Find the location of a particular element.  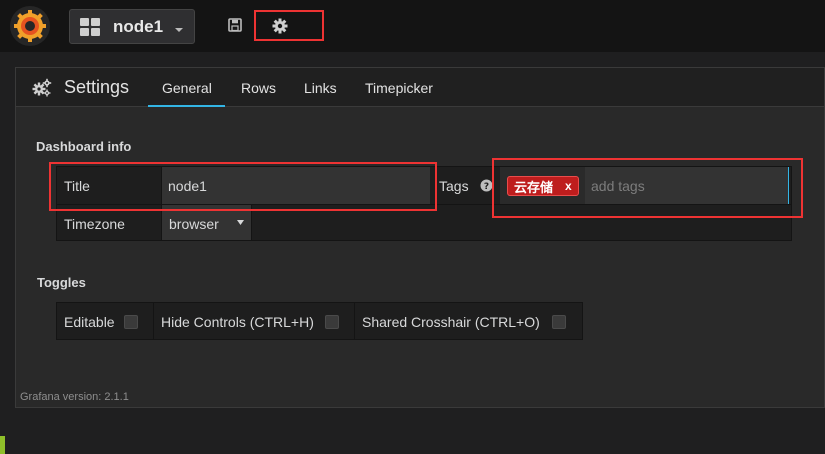

toggles-heading: Toggles is located at coordinates (61, 282).